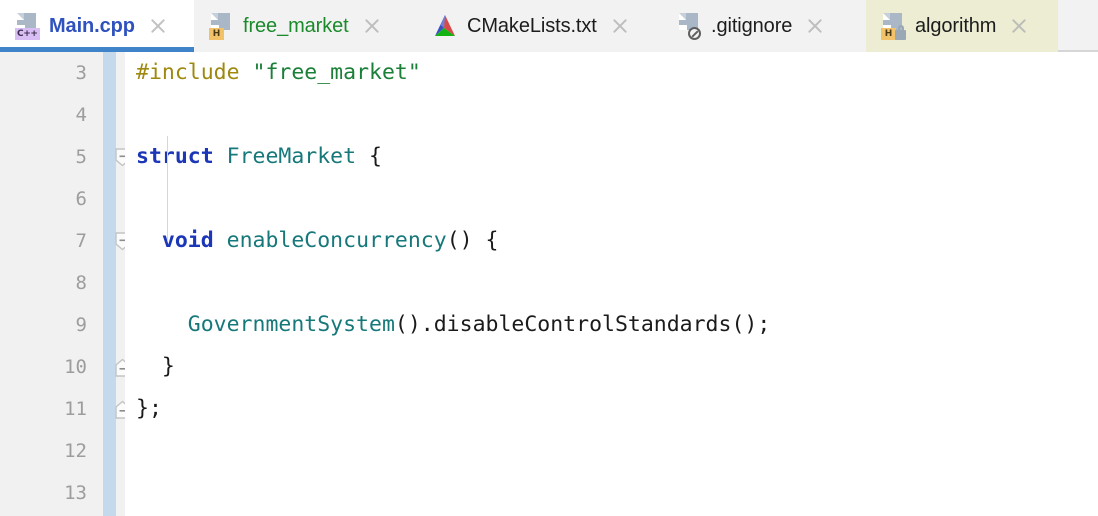 The width and height of the screenshot is (1098, 516). I want to click on token-method-call: disableControlStandards();, so click(602, 324).